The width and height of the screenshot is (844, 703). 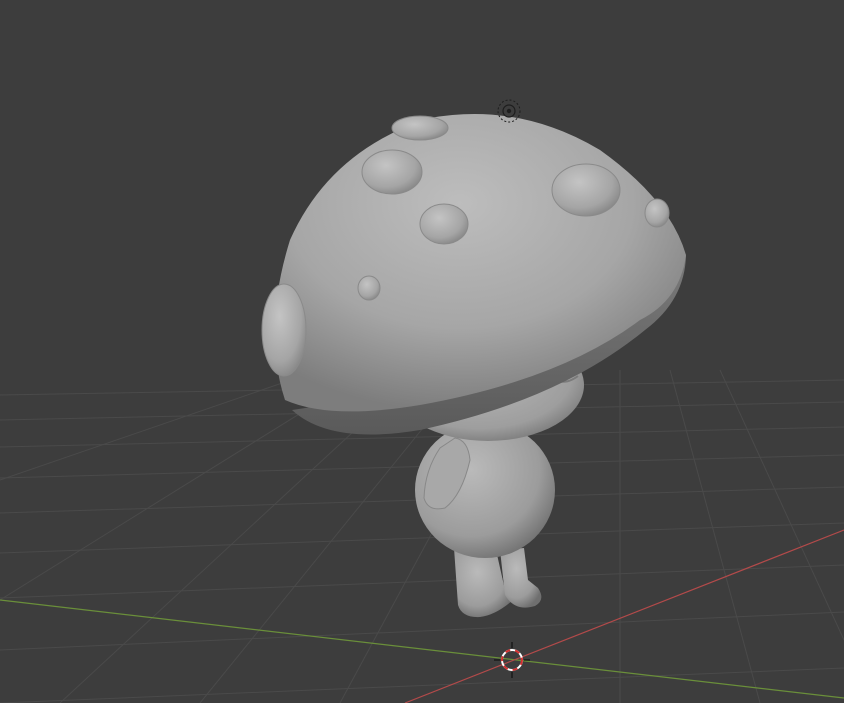 I want to click on y-axis-line, so click(x=422, y=649).